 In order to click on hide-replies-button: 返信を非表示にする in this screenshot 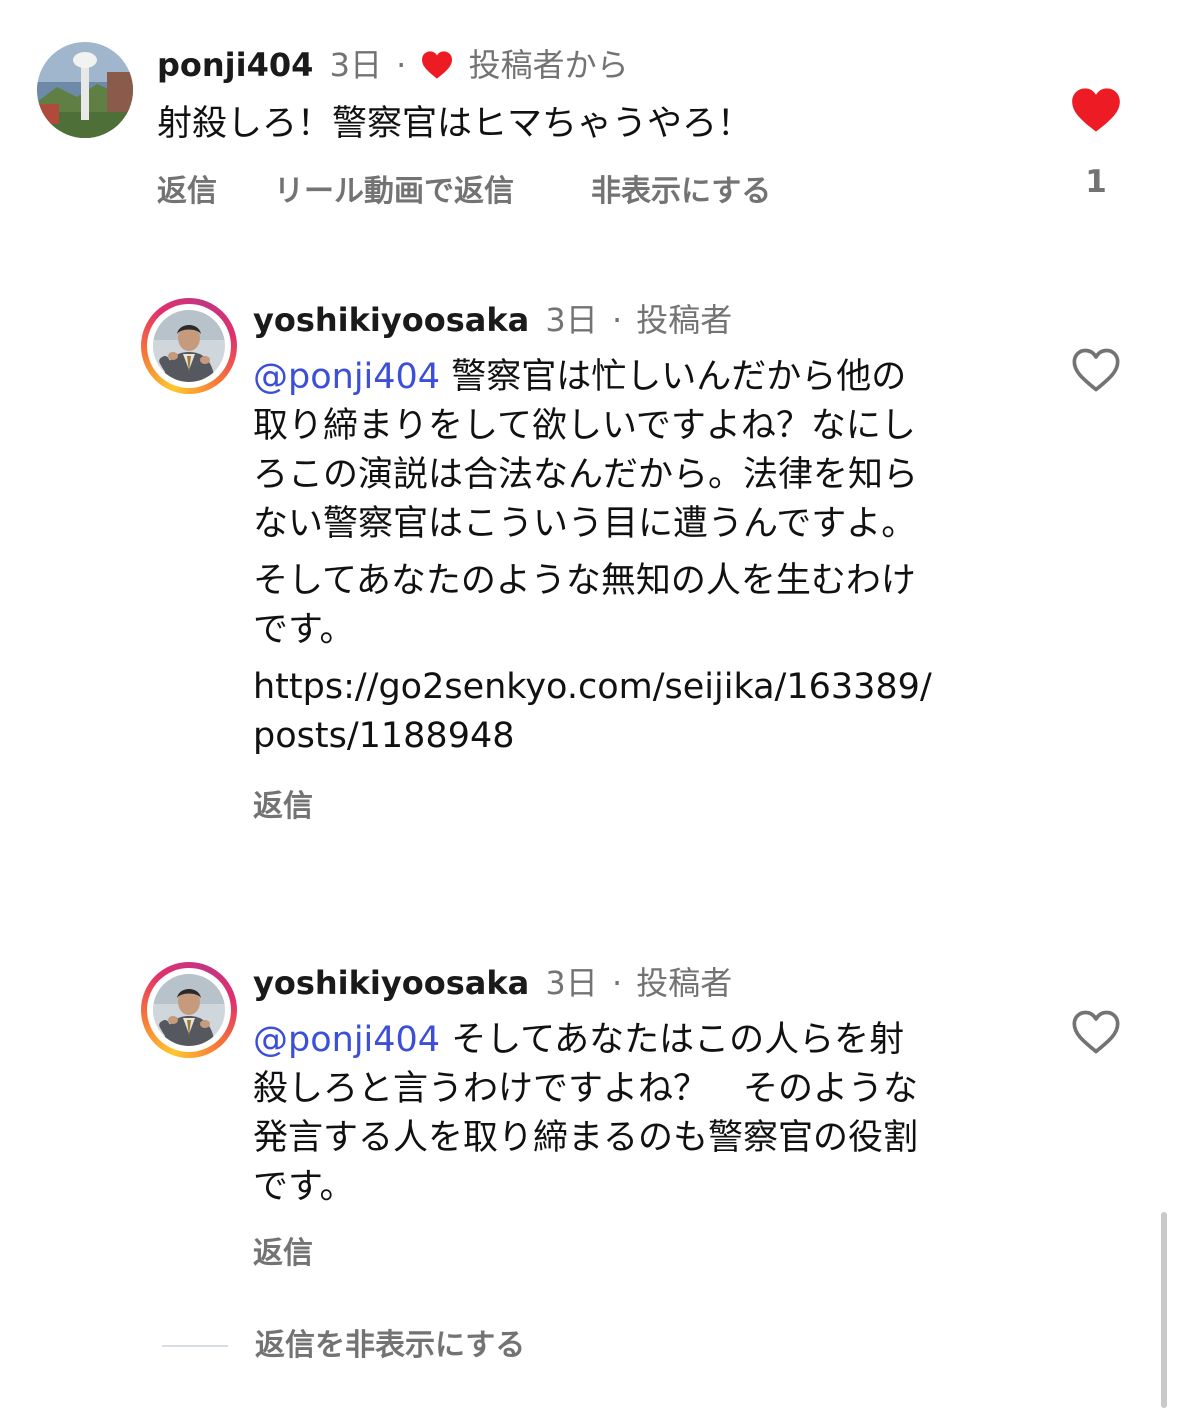, I will do `click(390, 1346)`.